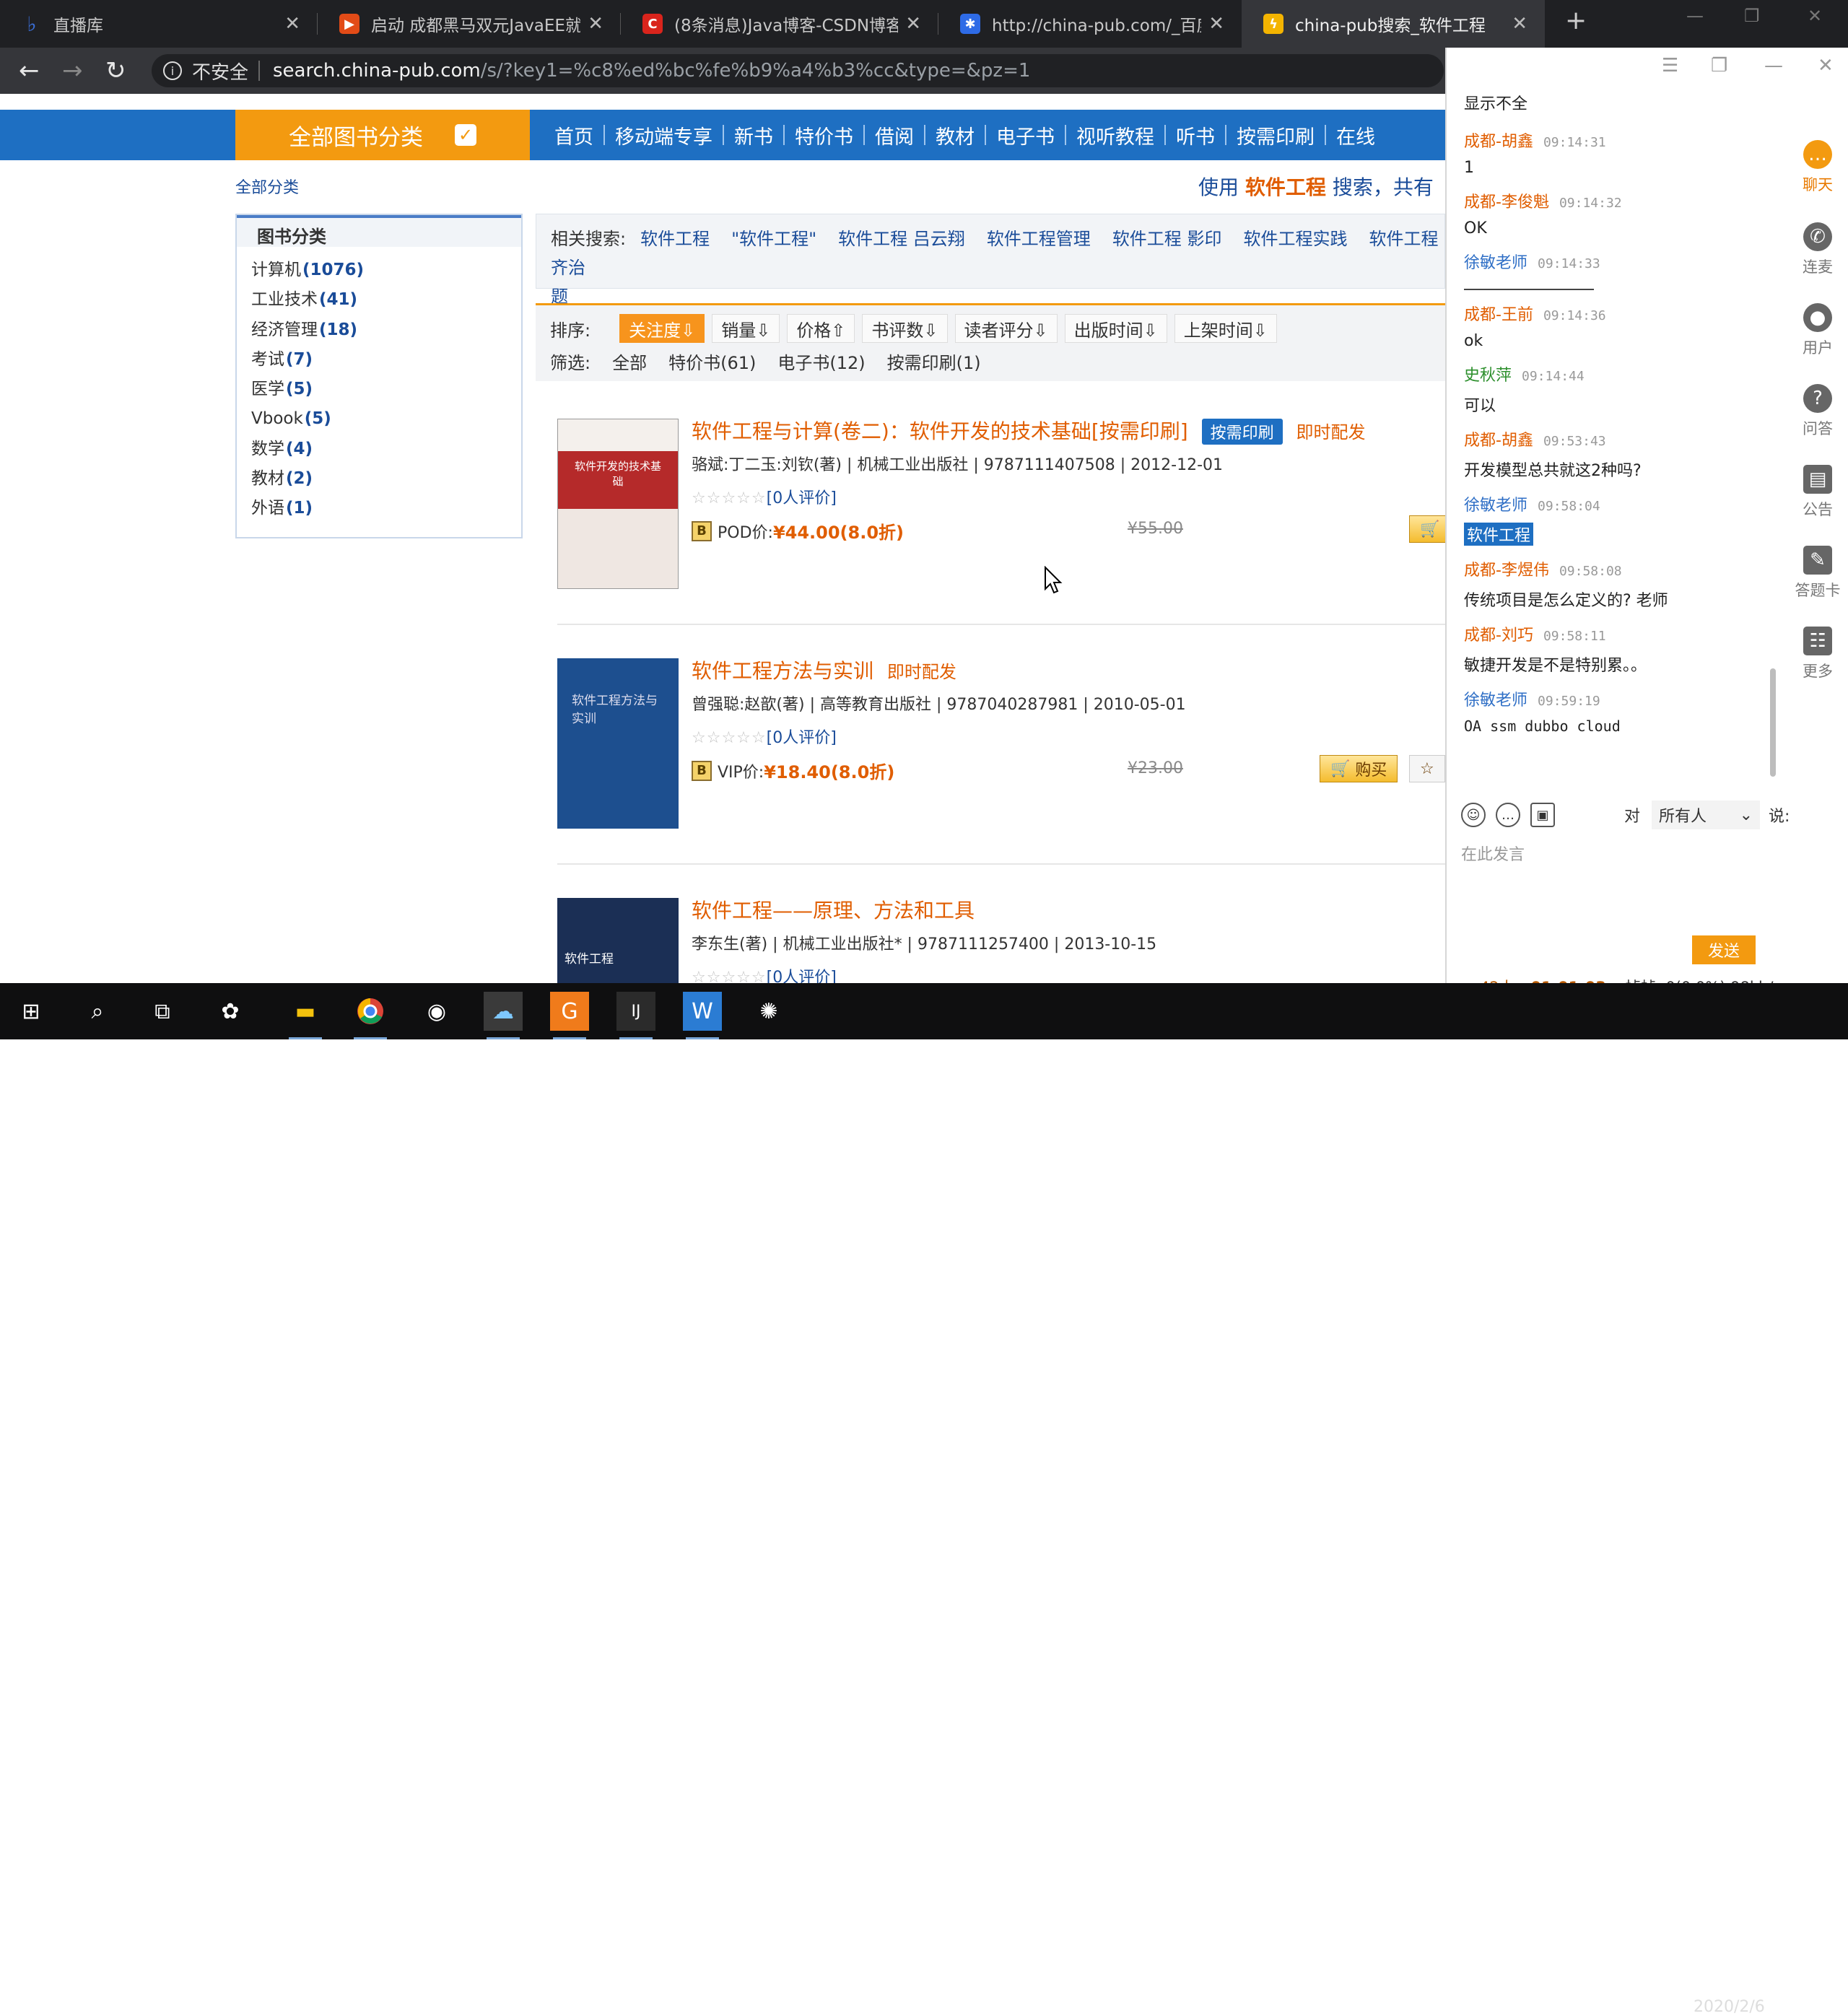 The height and width of the screenshot is (2016, 1848). Describe the element at coordinates (1576, 20) in the screenshot. I see `new-tab-button: +` at that location.